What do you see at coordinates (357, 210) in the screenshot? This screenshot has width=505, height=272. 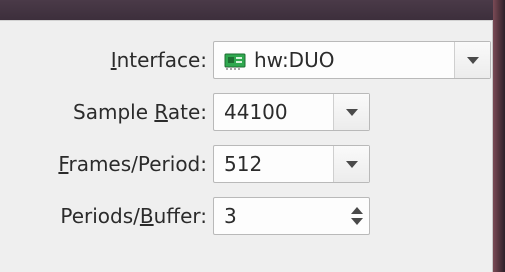 I see `increment-arrow-icon` at bounding box center [357, 210].